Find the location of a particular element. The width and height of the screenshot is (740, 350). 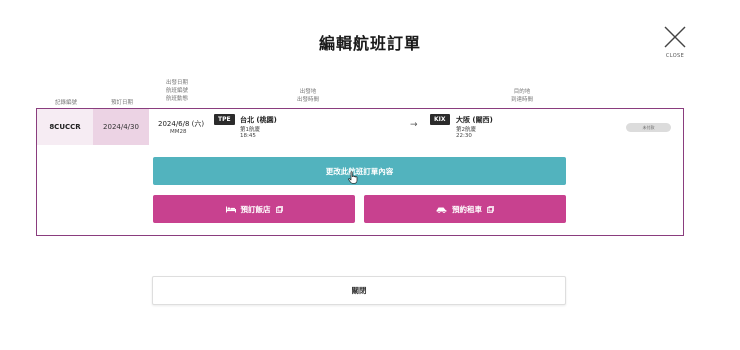

header-origin: 出發地 is located at coordinates (308, 92).